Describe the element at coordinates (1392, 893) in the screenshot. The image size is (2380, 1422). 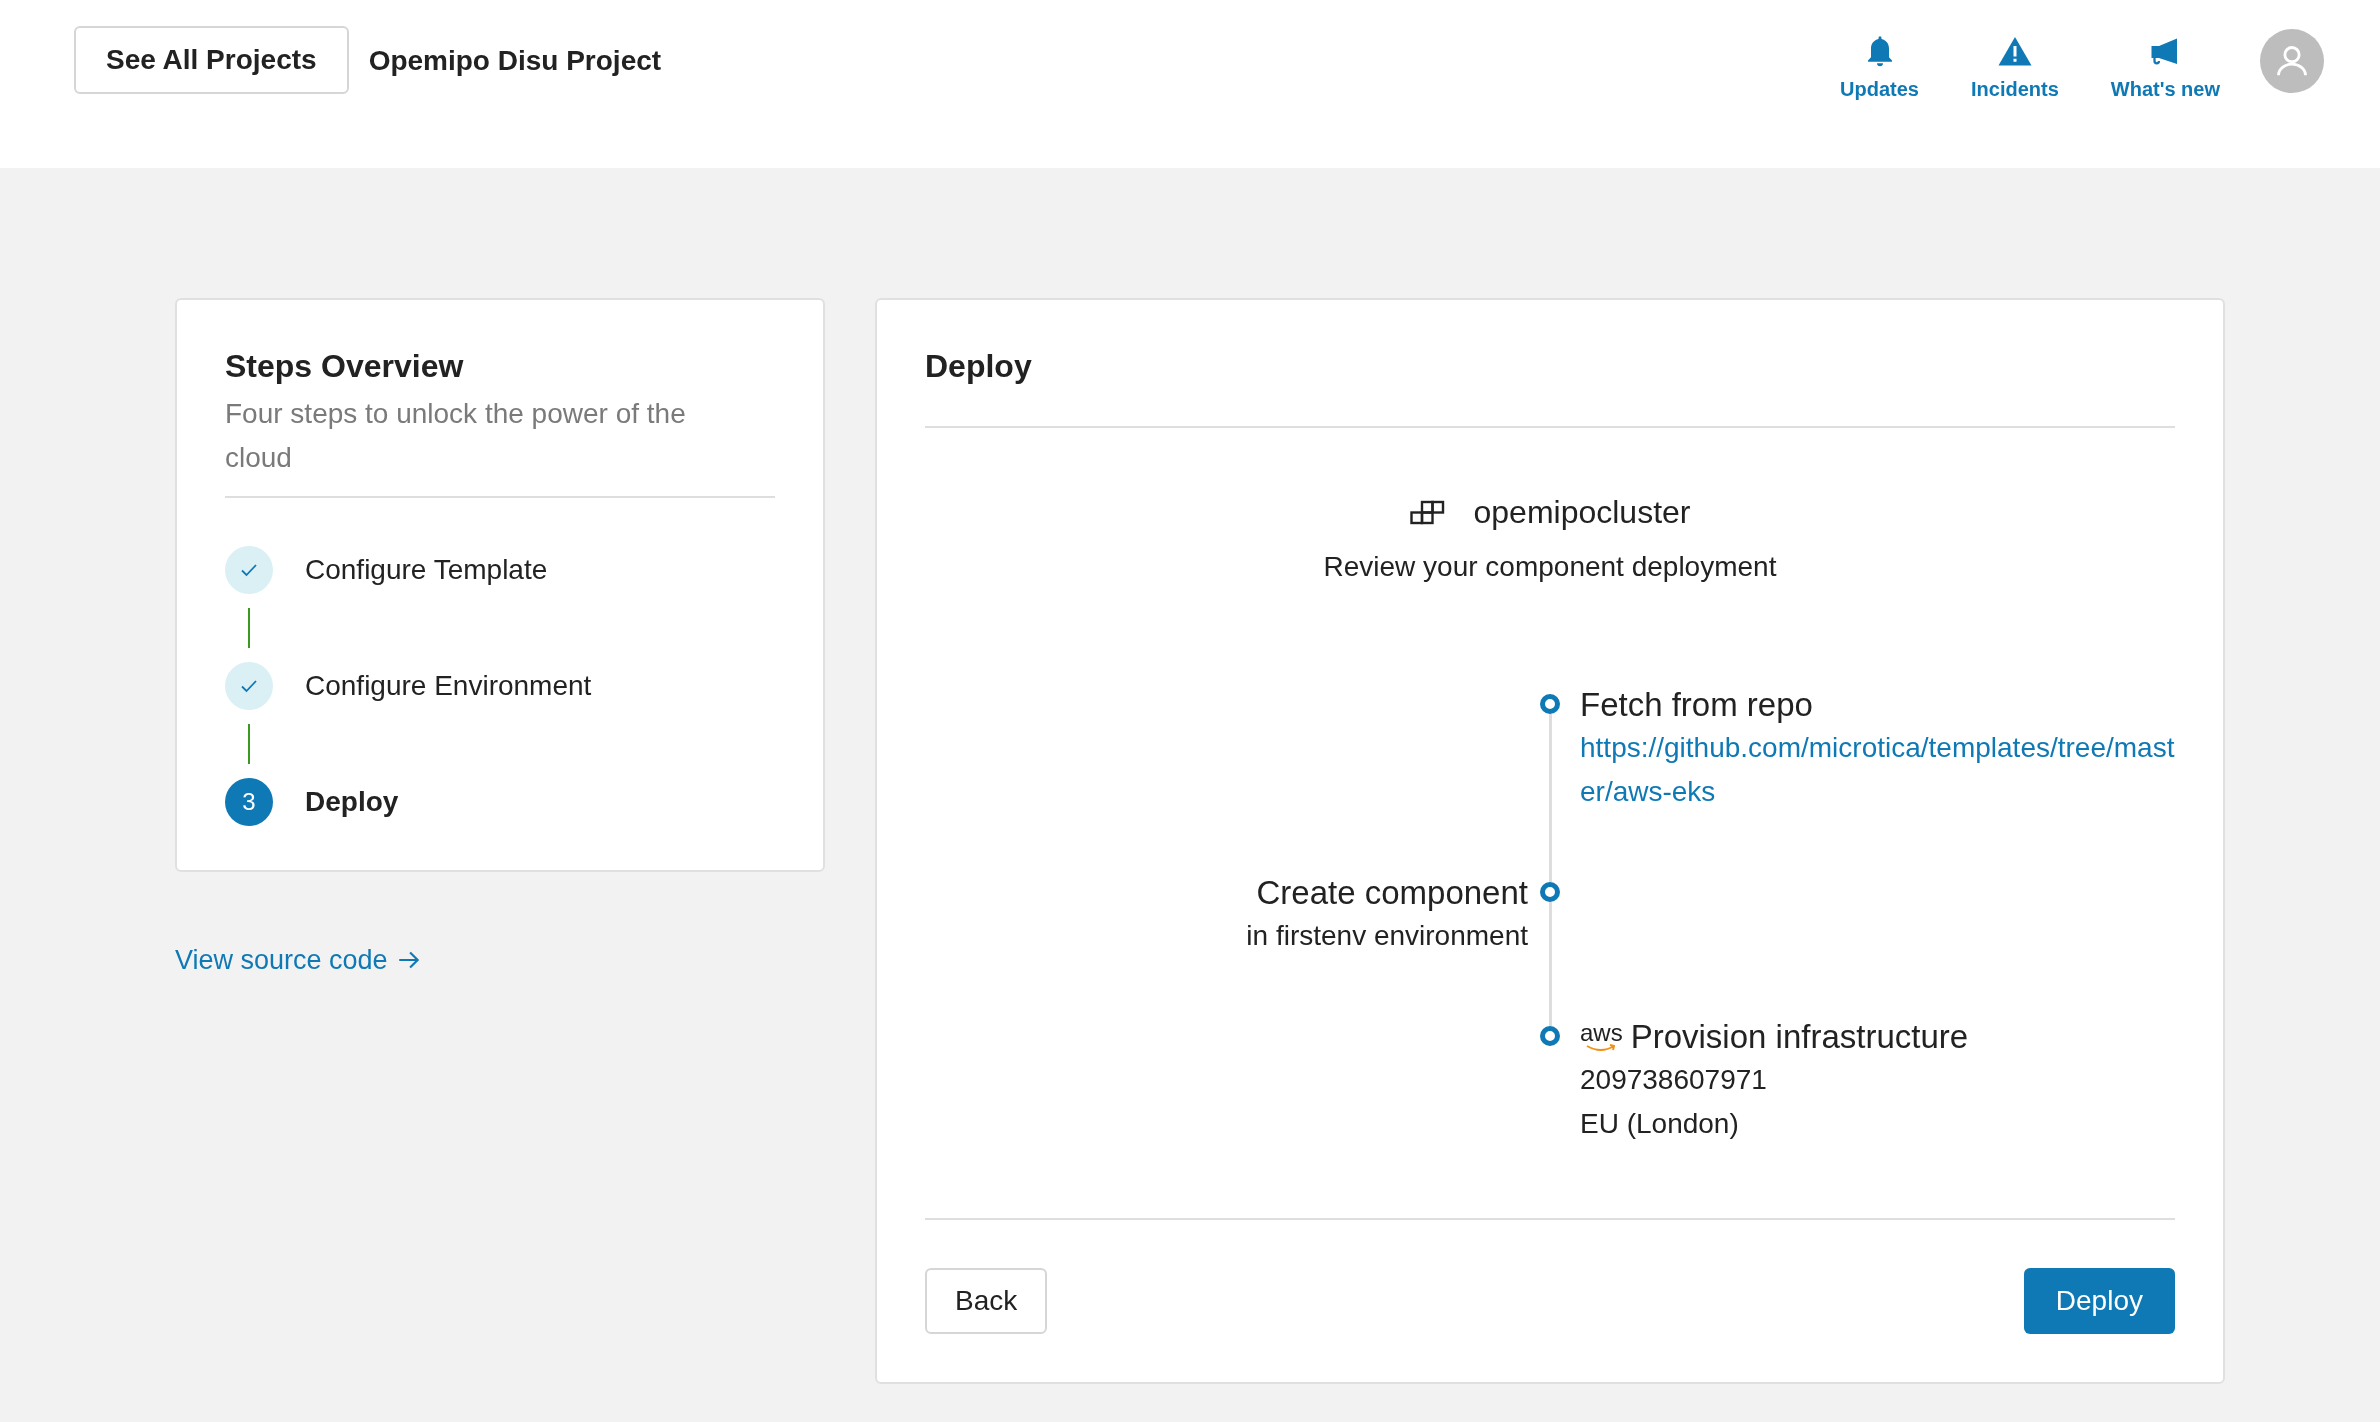
I see `step-title: Create component` at that location.